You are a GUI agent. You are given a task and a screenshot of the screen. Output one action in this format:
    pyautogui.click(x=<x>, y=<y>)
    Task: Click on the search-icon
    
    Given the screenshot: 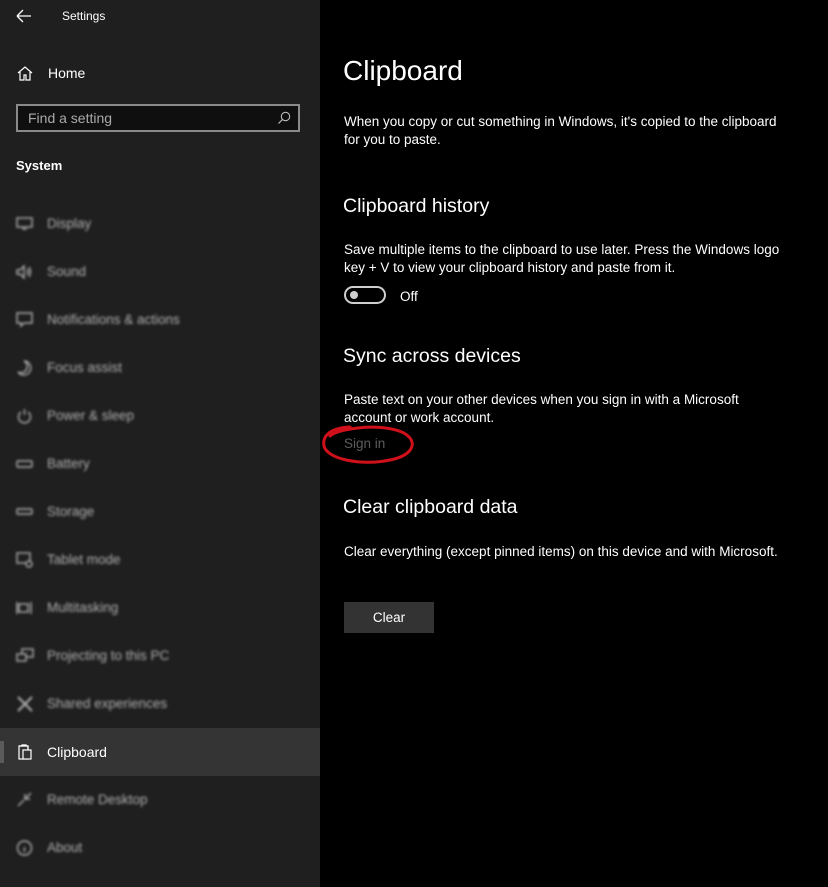 What is the action you would take?
    pyautogui.click(x=284, y=118)
    